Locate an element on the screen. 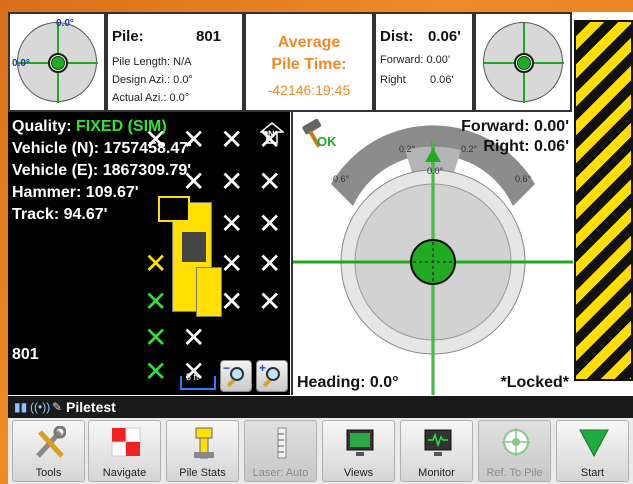  average-pile-time-value: -42146:19:45 is located at coordinates (309, 90).